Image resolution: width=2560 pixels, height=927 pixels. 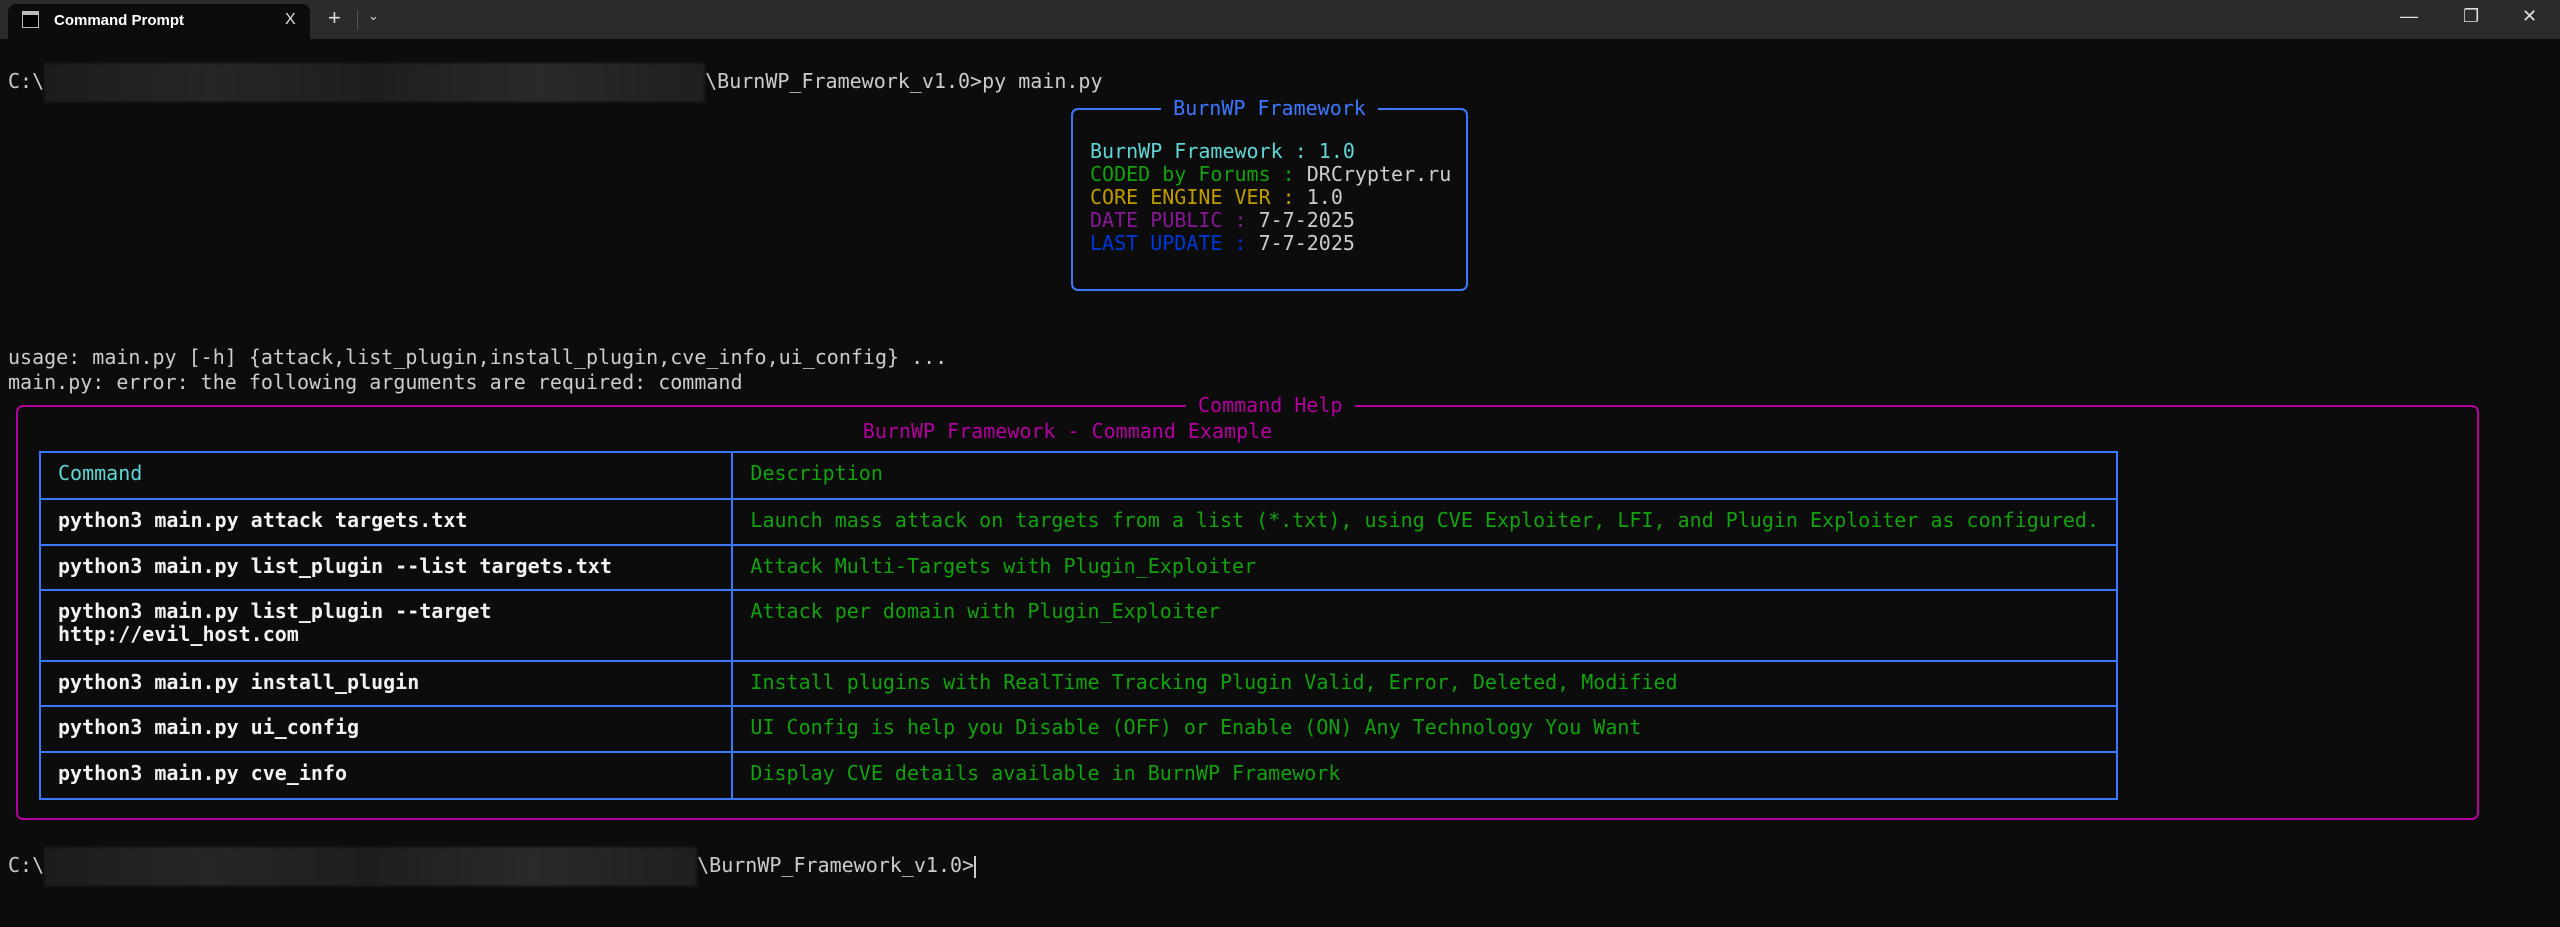 What do you see at coordinates (386, 475) in the screenshot?
I see `header-command: Command` at bounding box center [386, 475].